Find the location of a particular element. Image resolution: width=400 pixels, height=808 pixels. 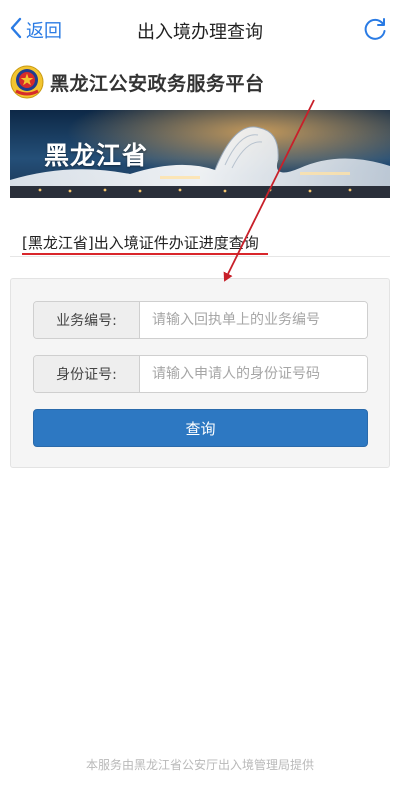

banner-title: 黑龙江省 is located at coordinates (96, 155).